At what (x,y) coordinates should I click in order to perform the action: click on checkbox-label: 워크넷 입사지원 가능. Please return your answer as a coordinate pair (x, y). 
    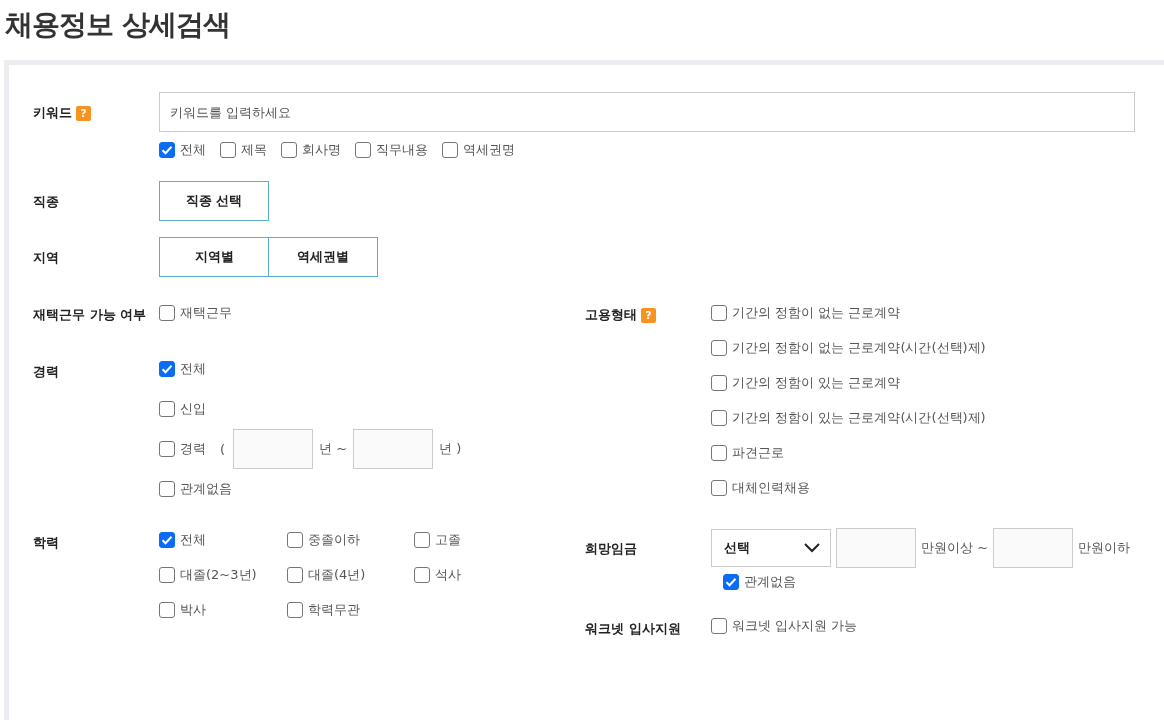
    Looking at the image, I should click on (795, 626).